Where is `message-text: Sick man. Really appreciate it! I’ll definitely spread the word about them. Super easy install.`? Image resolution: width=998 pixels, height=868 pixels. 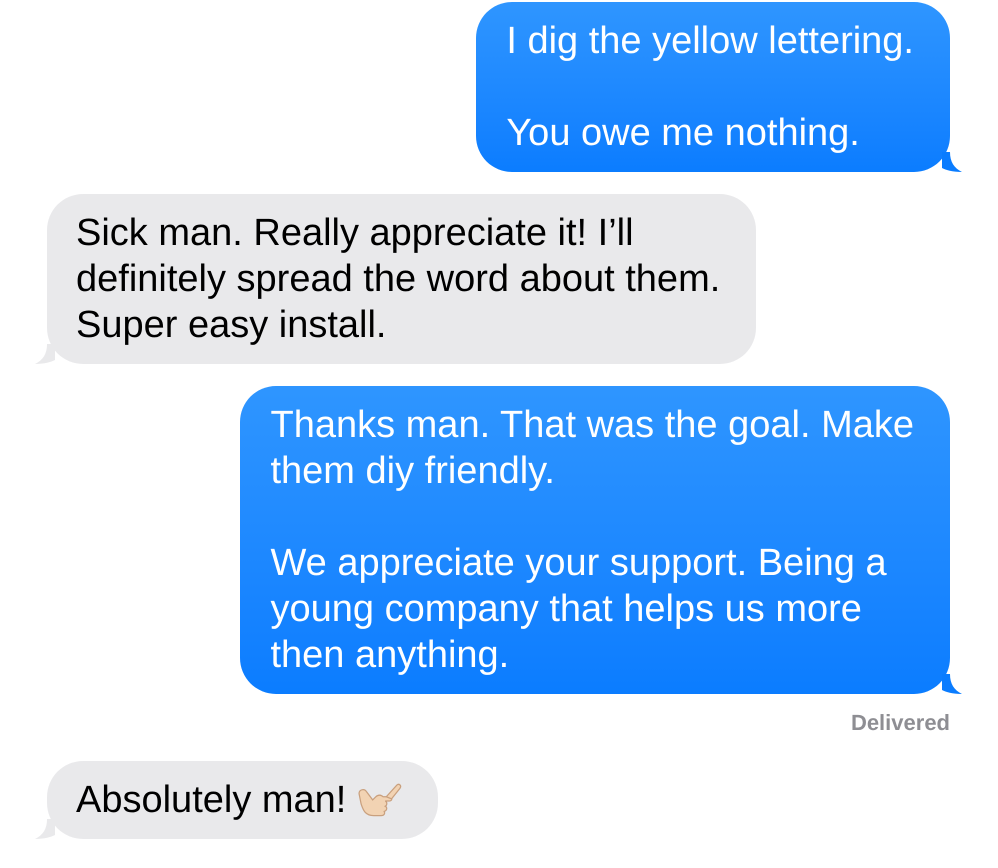 message-text: Sick man. Really appreciate it! I’ll definitely spread the word about them. Super easy install. is located at coordinates (398, 279).